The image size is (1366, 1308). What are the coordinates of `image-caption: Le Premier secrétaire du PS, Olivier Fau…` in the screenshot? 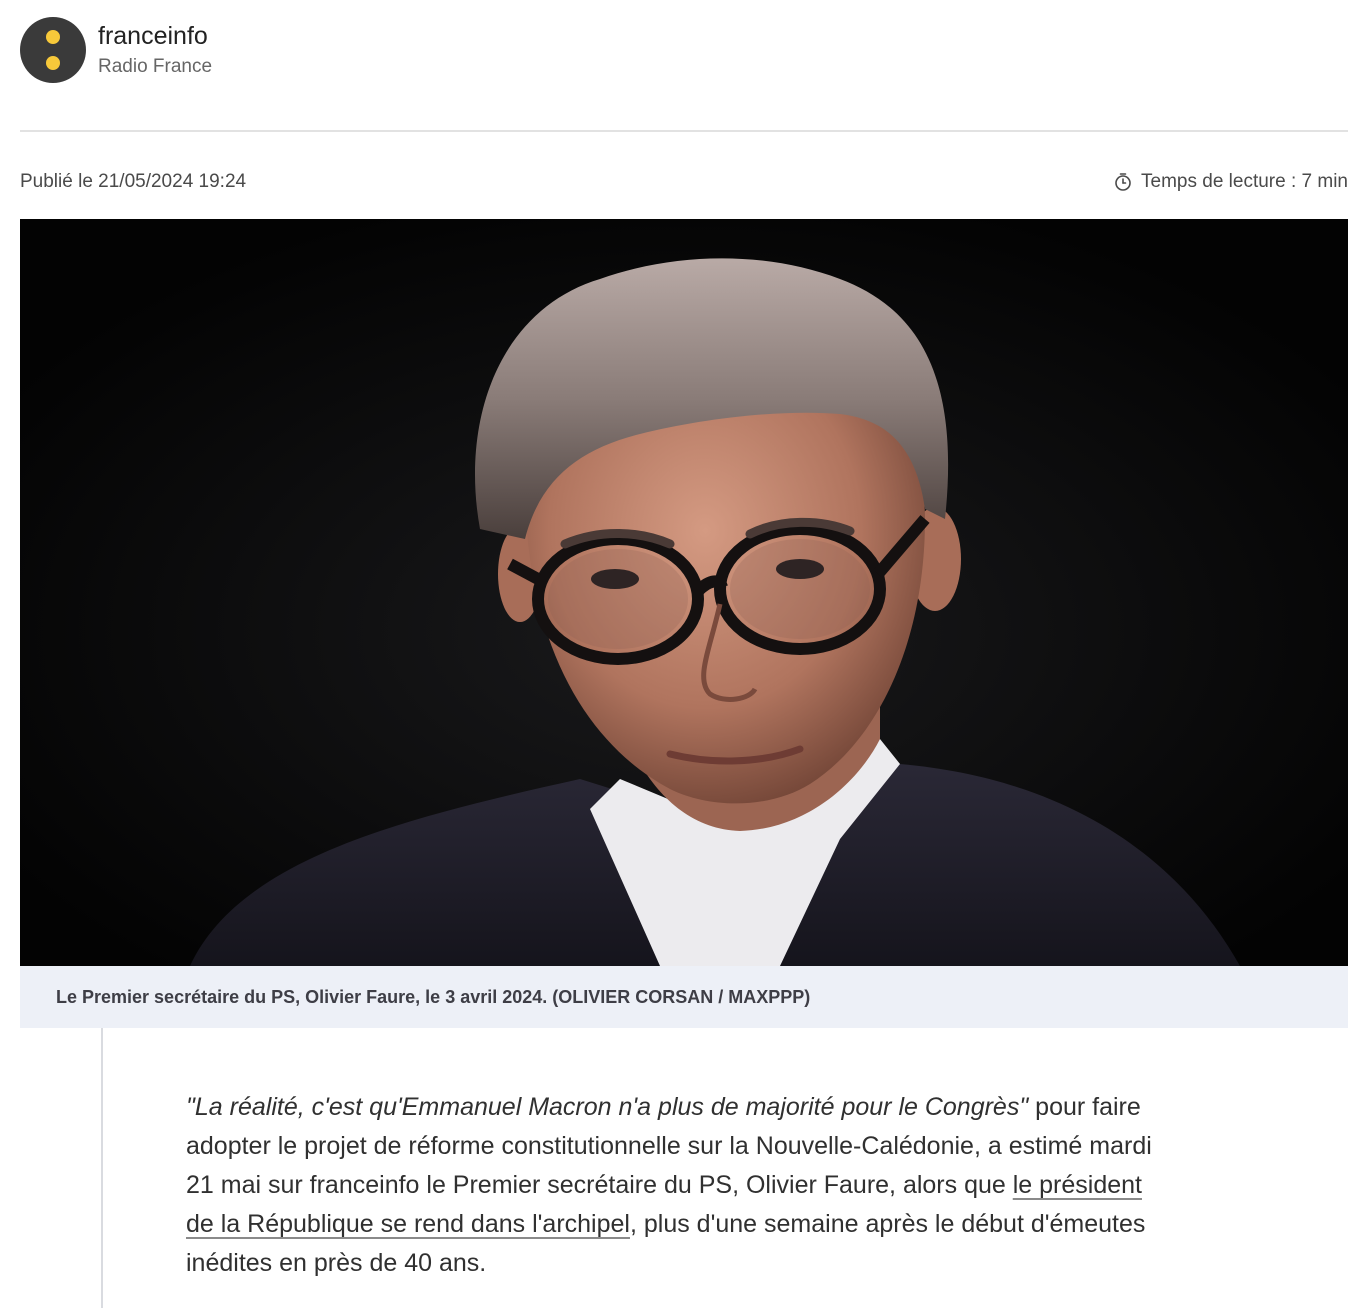 It's located at (684, 997).